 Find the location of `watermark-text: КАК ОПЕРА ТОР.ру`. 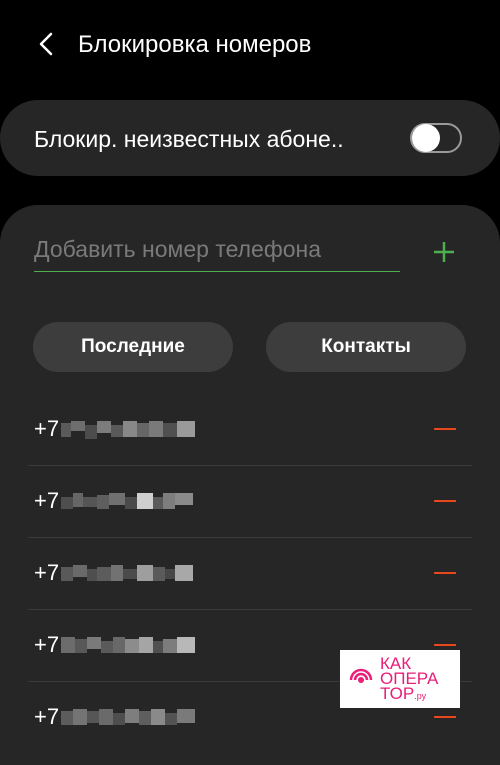

watermark-text: КАК ОПЕРА ТОР.ру is located at coordinates (409, 678).